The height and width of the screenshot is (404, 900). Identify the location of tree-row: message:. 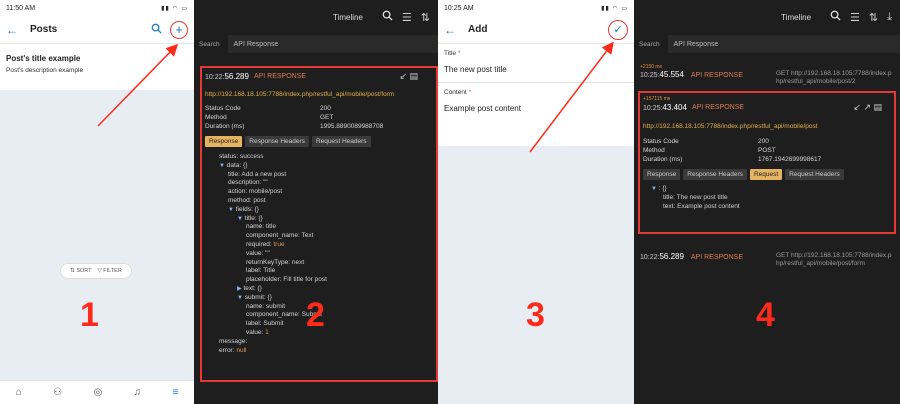
(325, 342).